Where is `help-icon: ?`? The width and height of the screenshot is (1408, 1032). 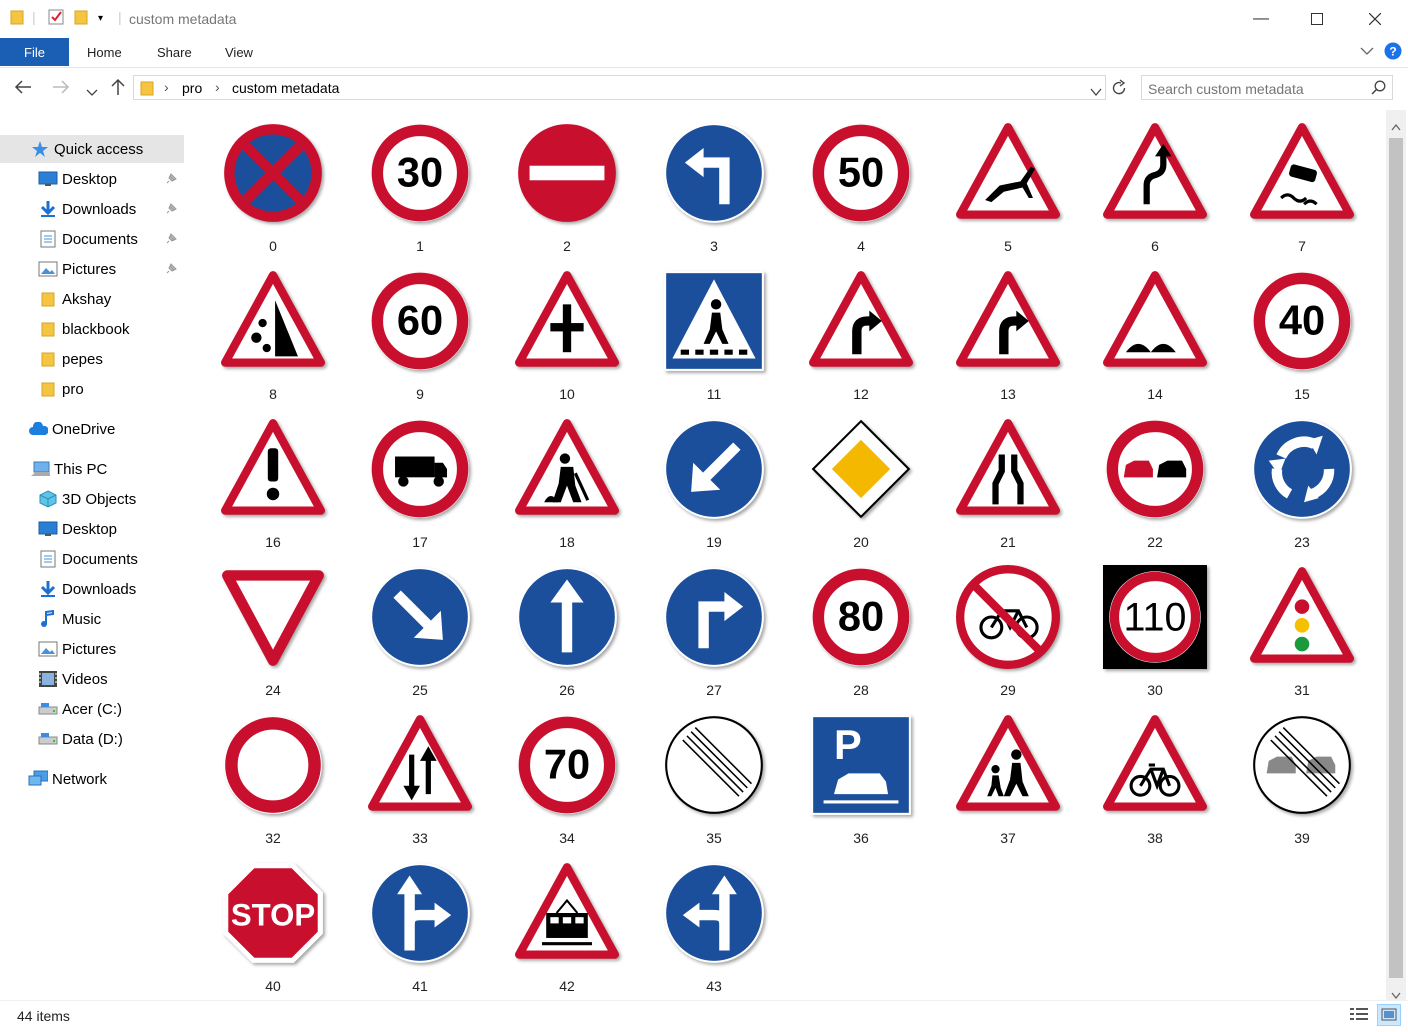
help-icon: ? is located at coordinates (1393, 53).